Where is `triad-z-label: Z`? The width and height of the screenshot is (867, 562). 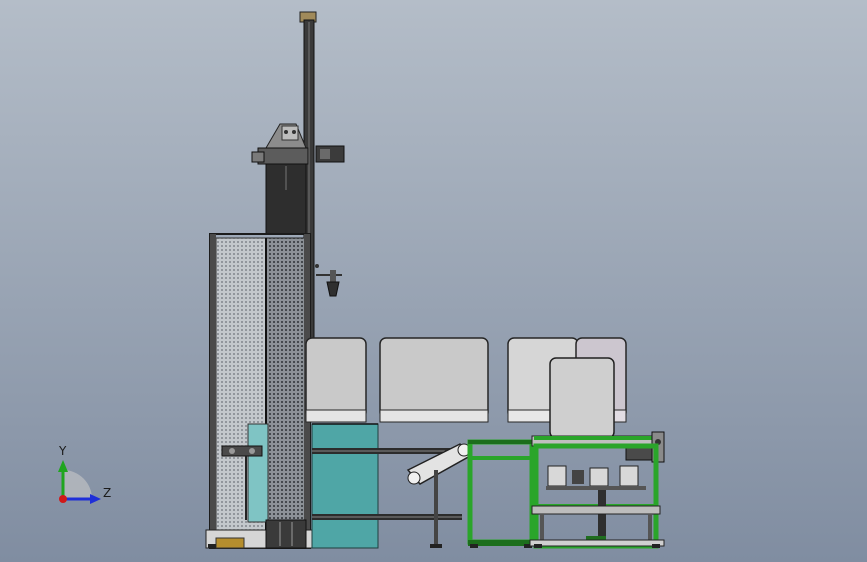 triad-z-label: Z is located at coordinates (107, 493).